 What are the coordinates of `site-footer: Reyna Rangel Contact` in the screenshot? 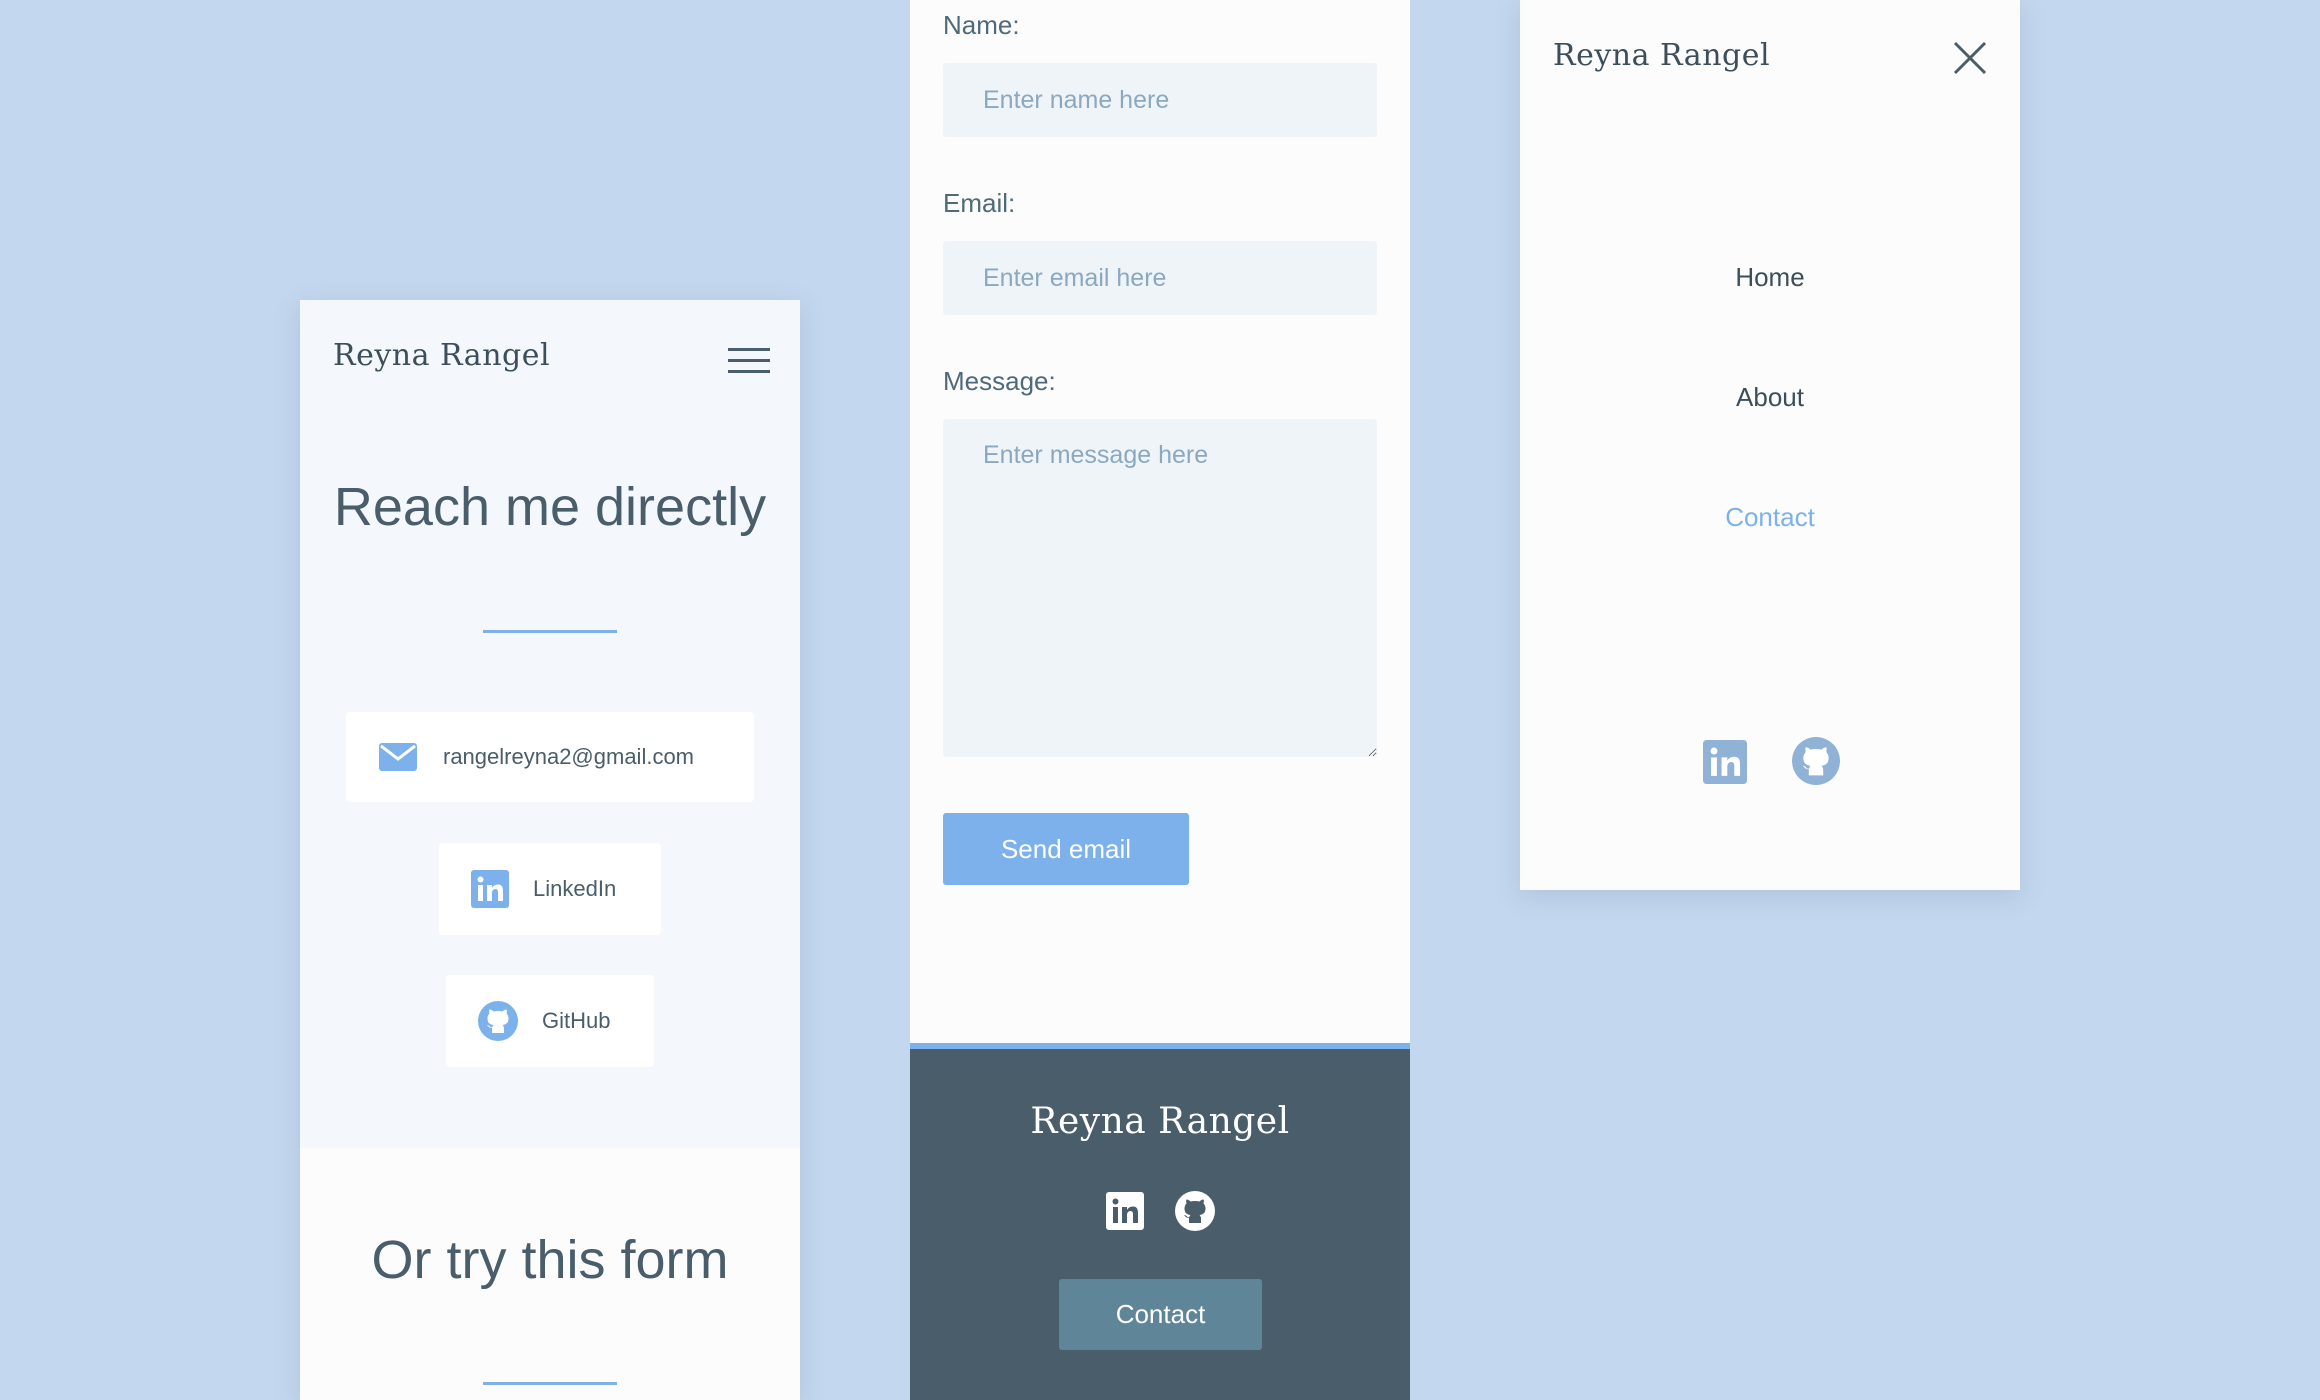 It's located at (1160, 1221).